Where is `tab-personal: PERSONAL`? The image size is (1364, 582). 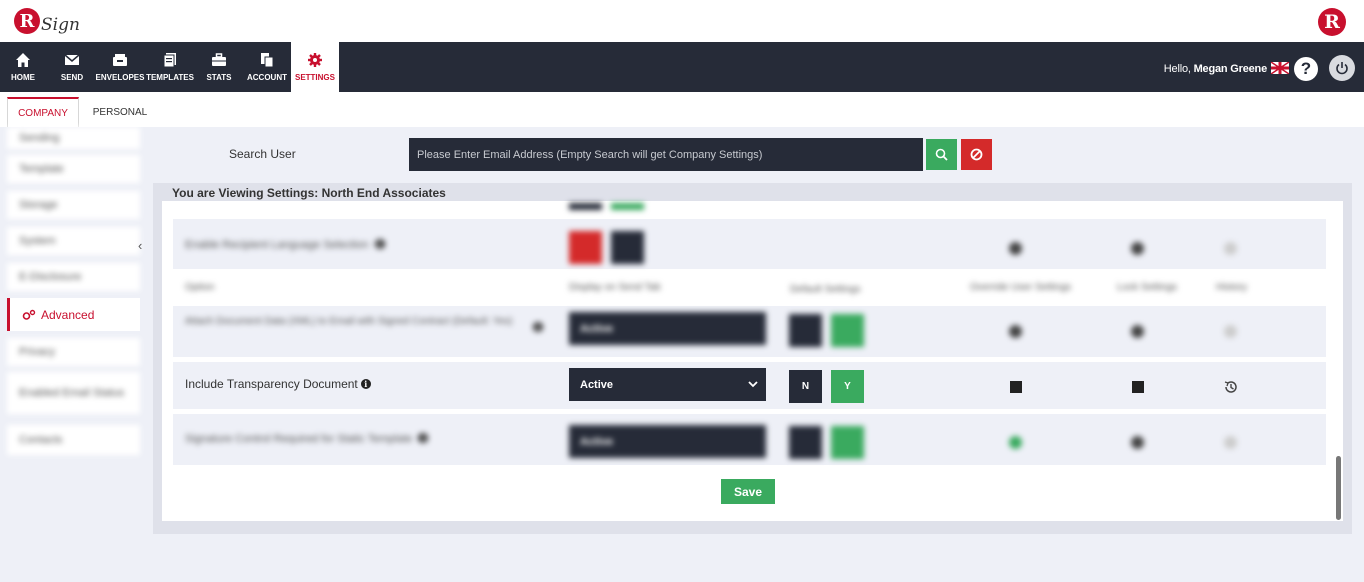
tab-personal: PERSONAL is located at coordinates (120, 112).